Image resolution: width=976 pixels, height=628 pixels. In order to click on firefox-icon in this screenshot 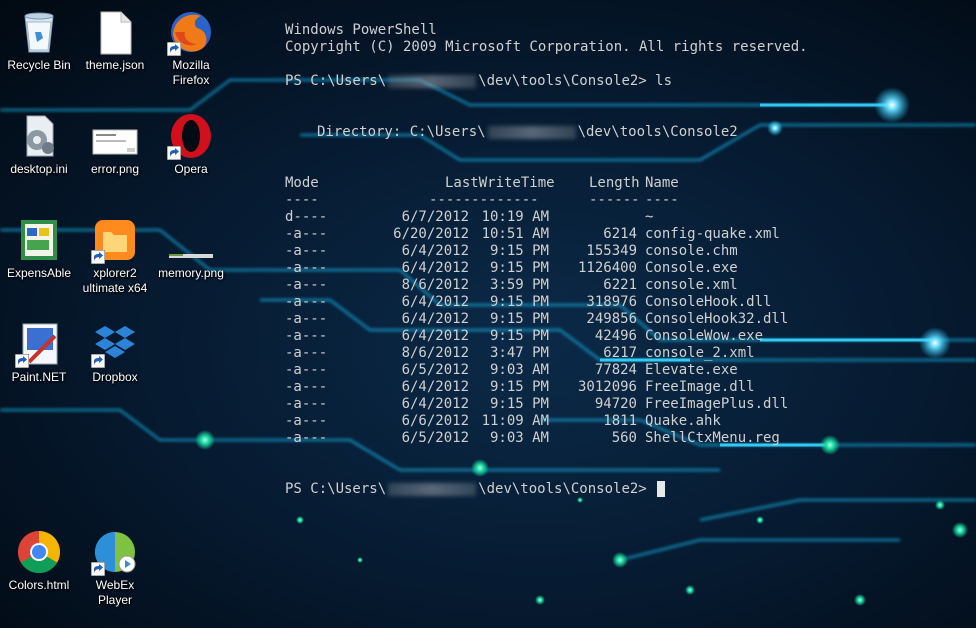, I will do `click(191, 32)`.